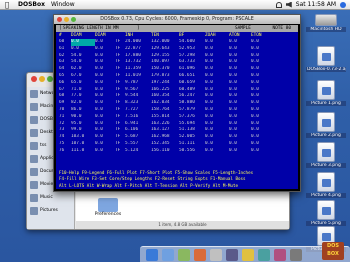 This screenshot has height=262, width=350. What do you see at coordinates (62, 123) in the screenshot?
I see `table-cell: 72` at bounding box center [62, 123].